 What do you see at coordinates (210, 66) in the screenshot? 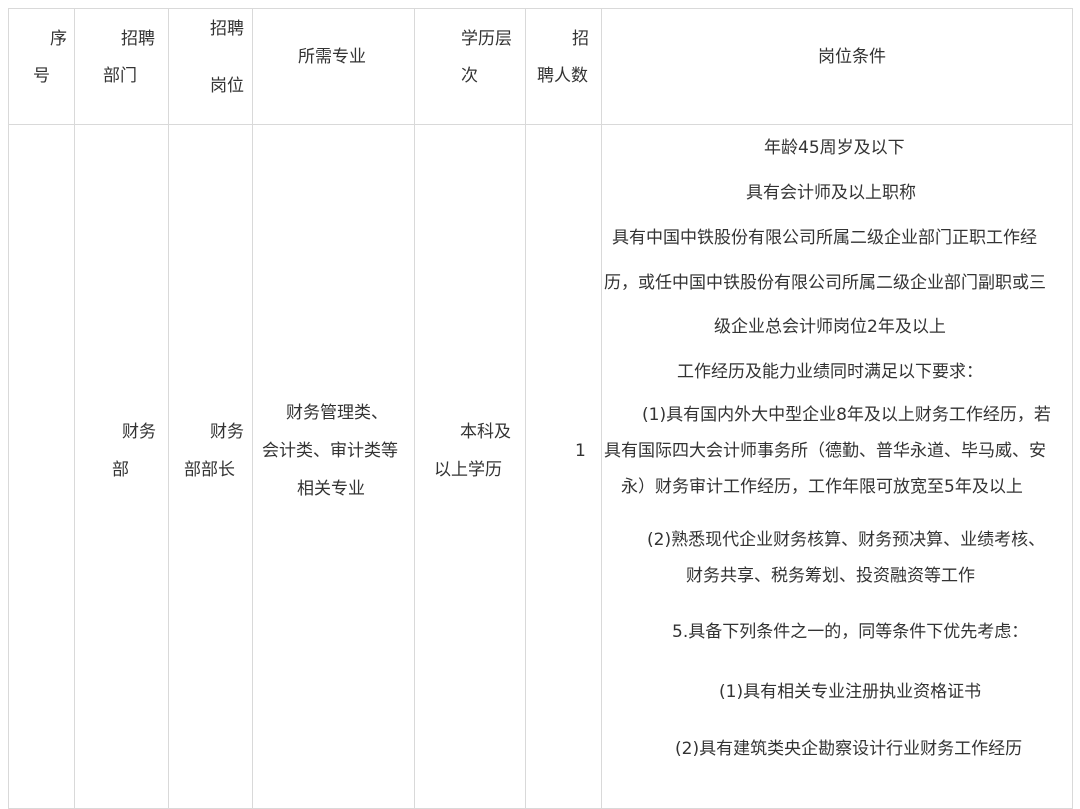
I see `header-post: 招聘 岗位` at bounding box center [210, 66].